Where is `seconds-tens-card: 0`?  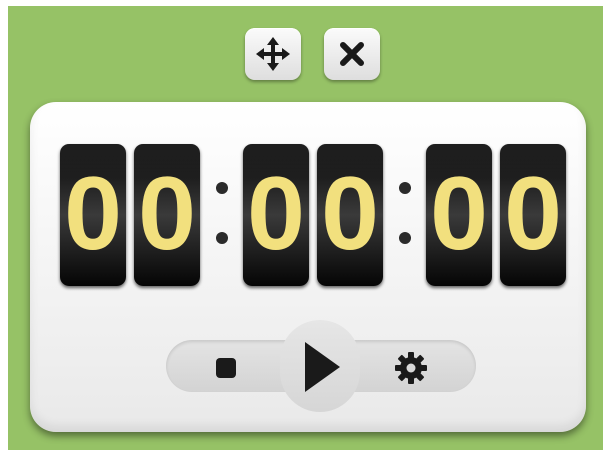 seconds-tens-card: 0 is located at coordinates (459, 215).